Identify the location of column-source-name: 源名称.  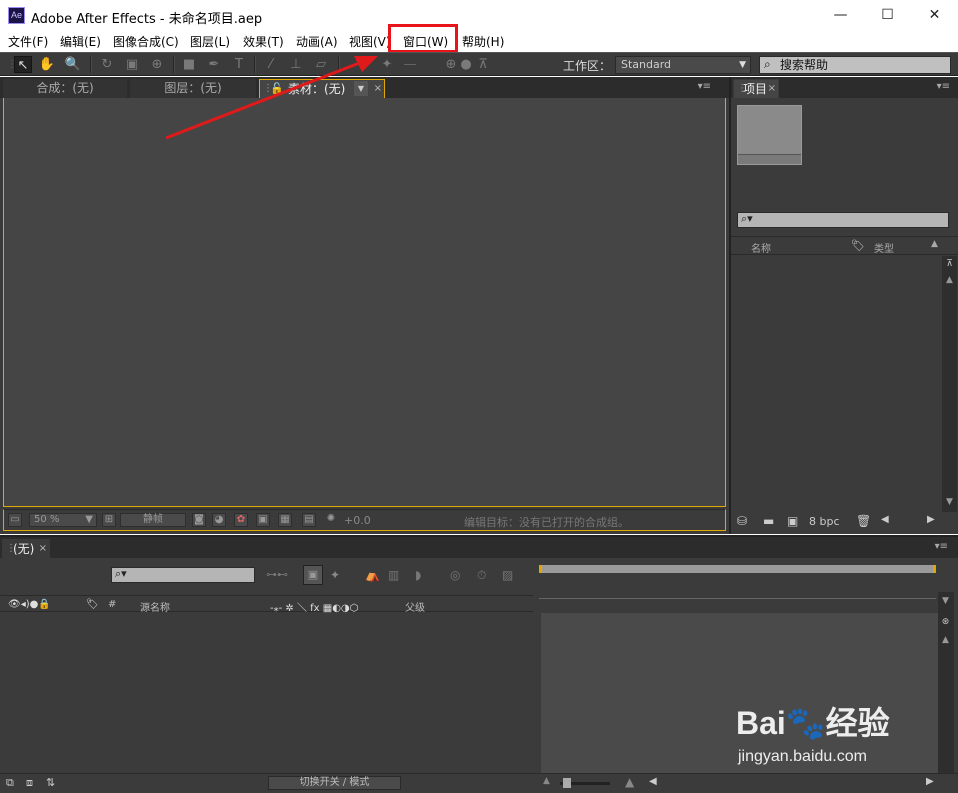
(155, 606).